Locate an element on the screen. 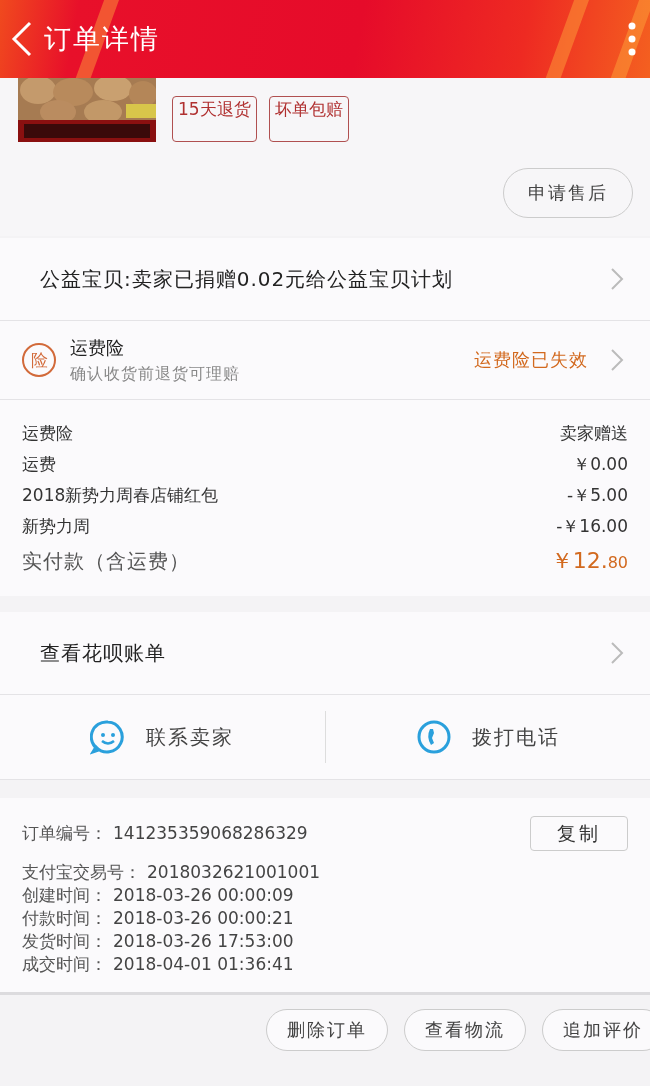  info-label: 支付宝交易号： is located at coordinates (81, 872).